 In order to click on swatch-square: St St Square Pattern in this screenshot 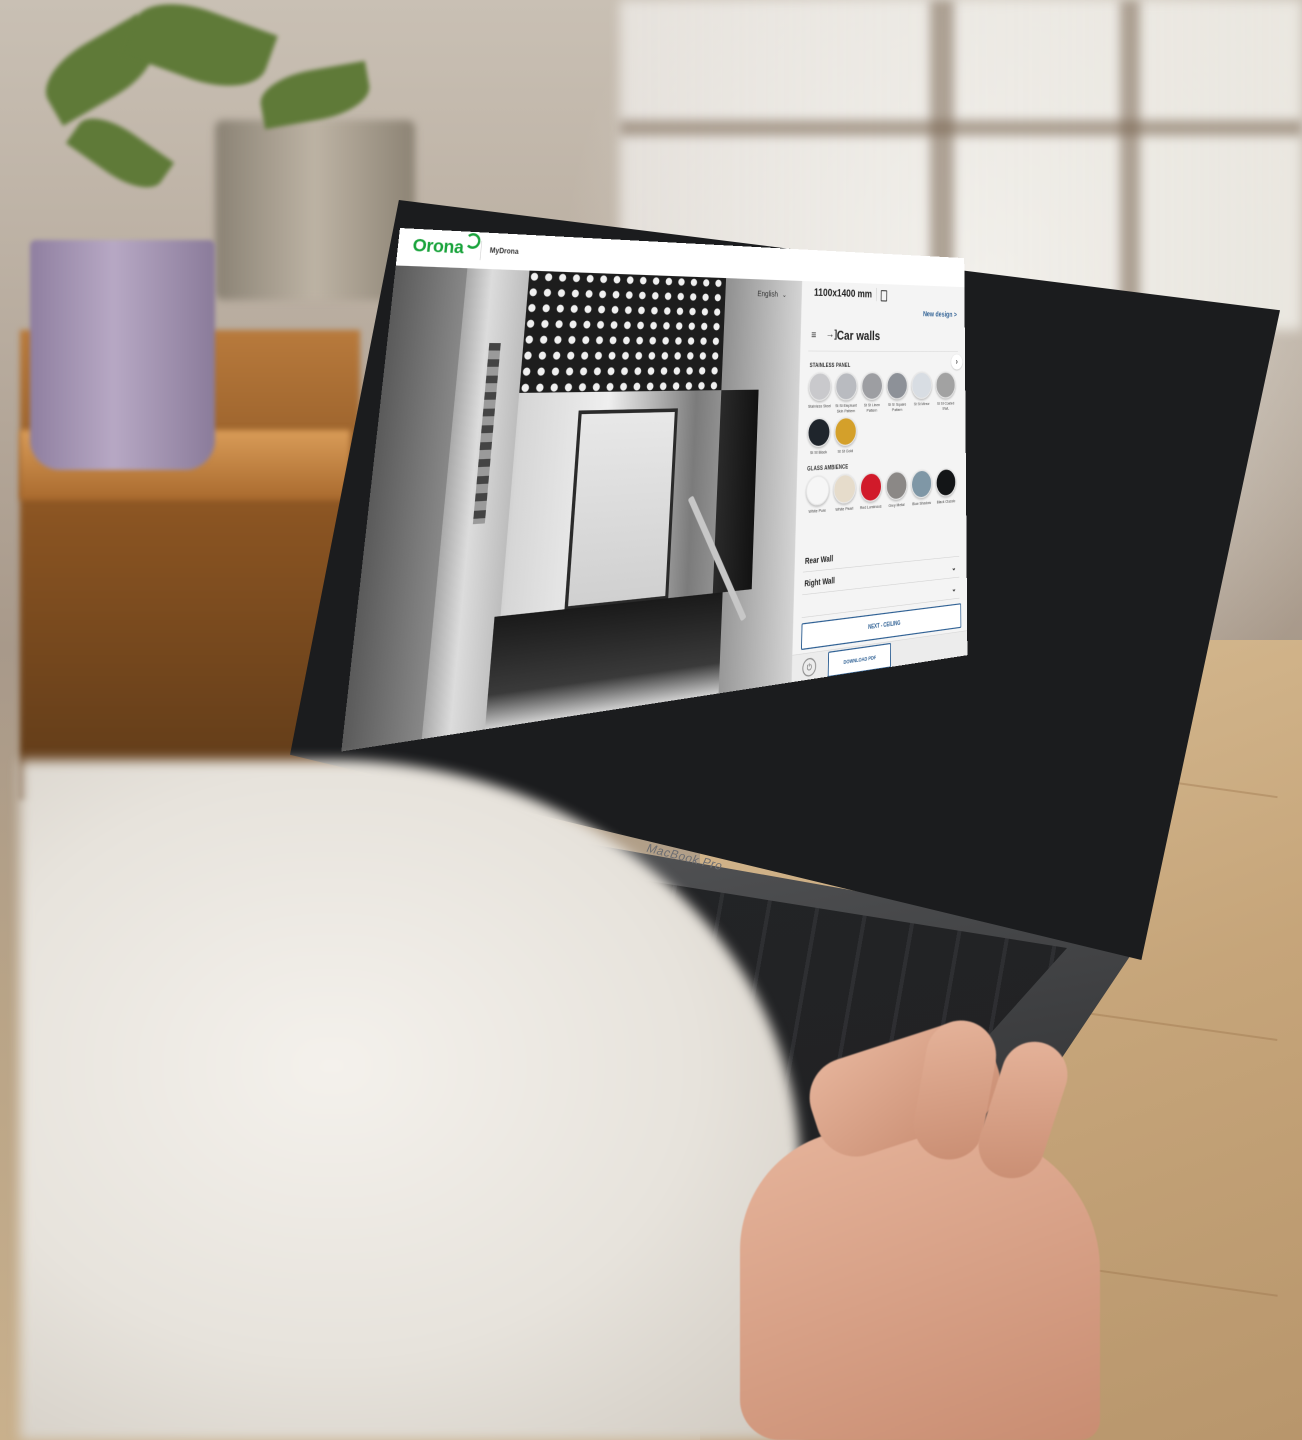, I will do `click(896, 392)`.